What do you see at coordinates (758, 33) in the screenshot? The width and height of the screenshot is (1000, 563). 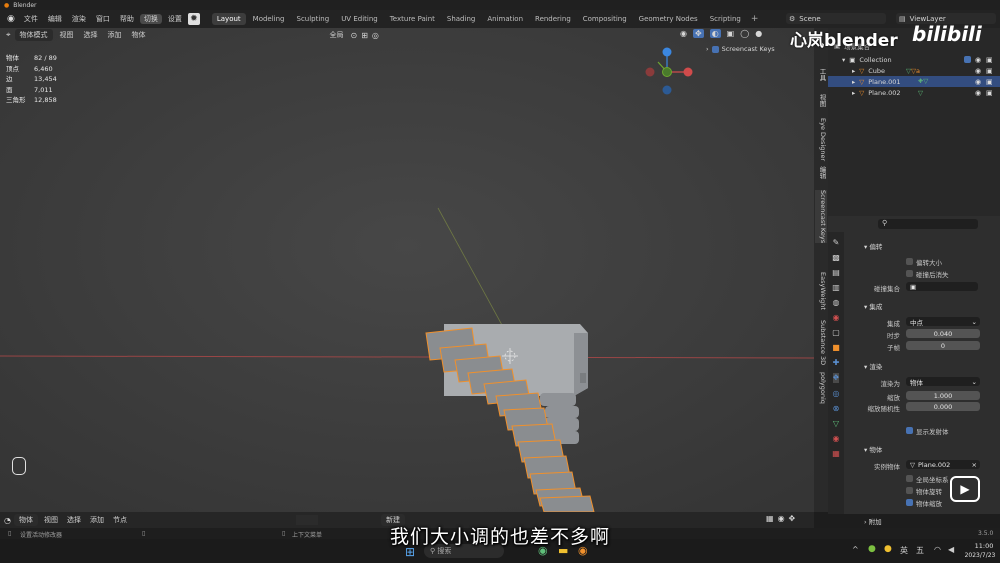 I see `shading-solid-icon: ●` at bounding box center [758, 33].